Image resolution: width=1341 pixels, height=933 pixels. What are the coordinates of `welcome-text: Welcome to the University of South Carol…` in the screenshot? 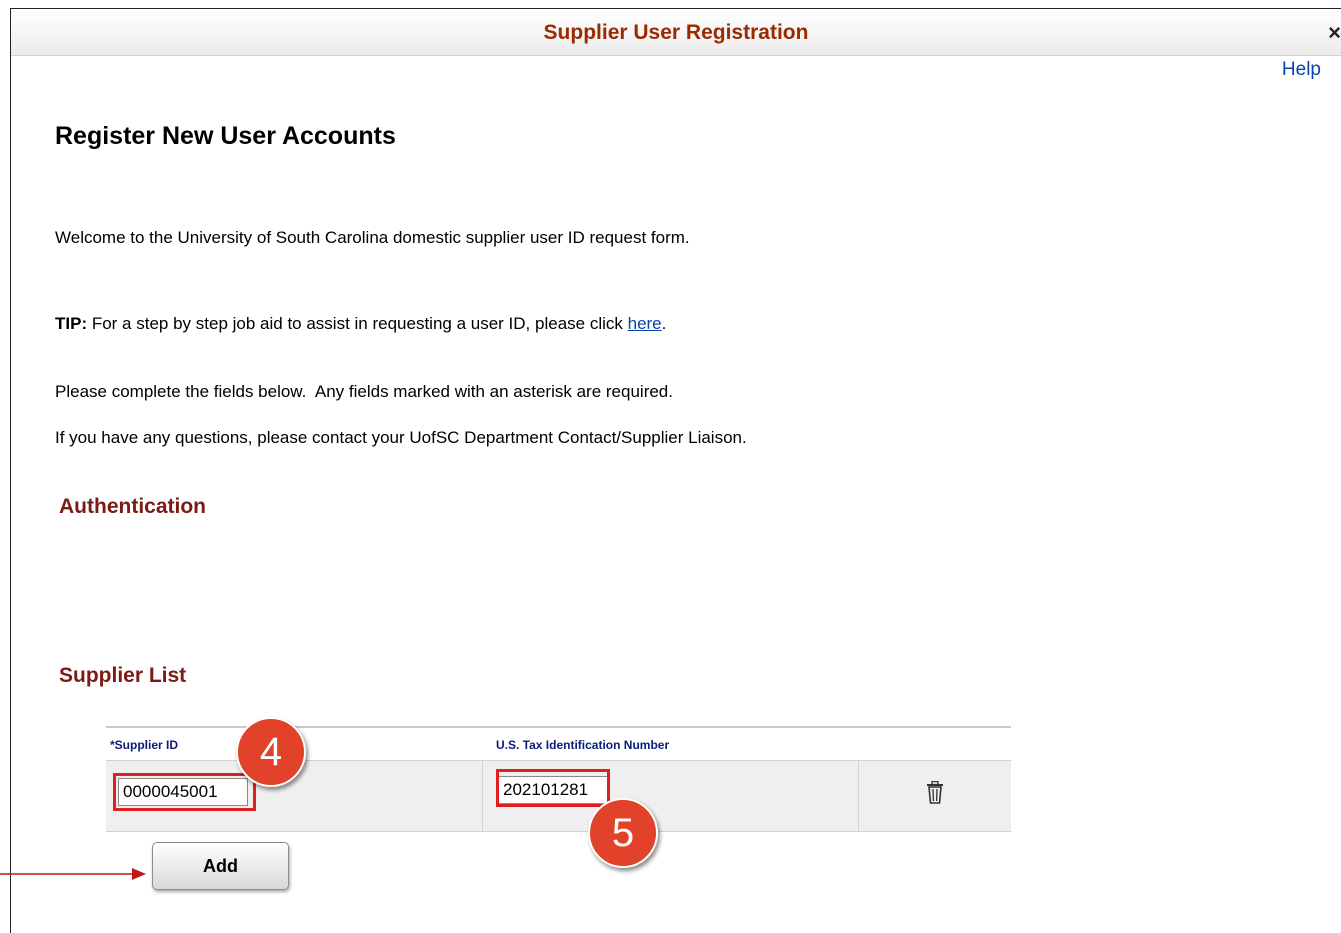 It's located at (372, 237).